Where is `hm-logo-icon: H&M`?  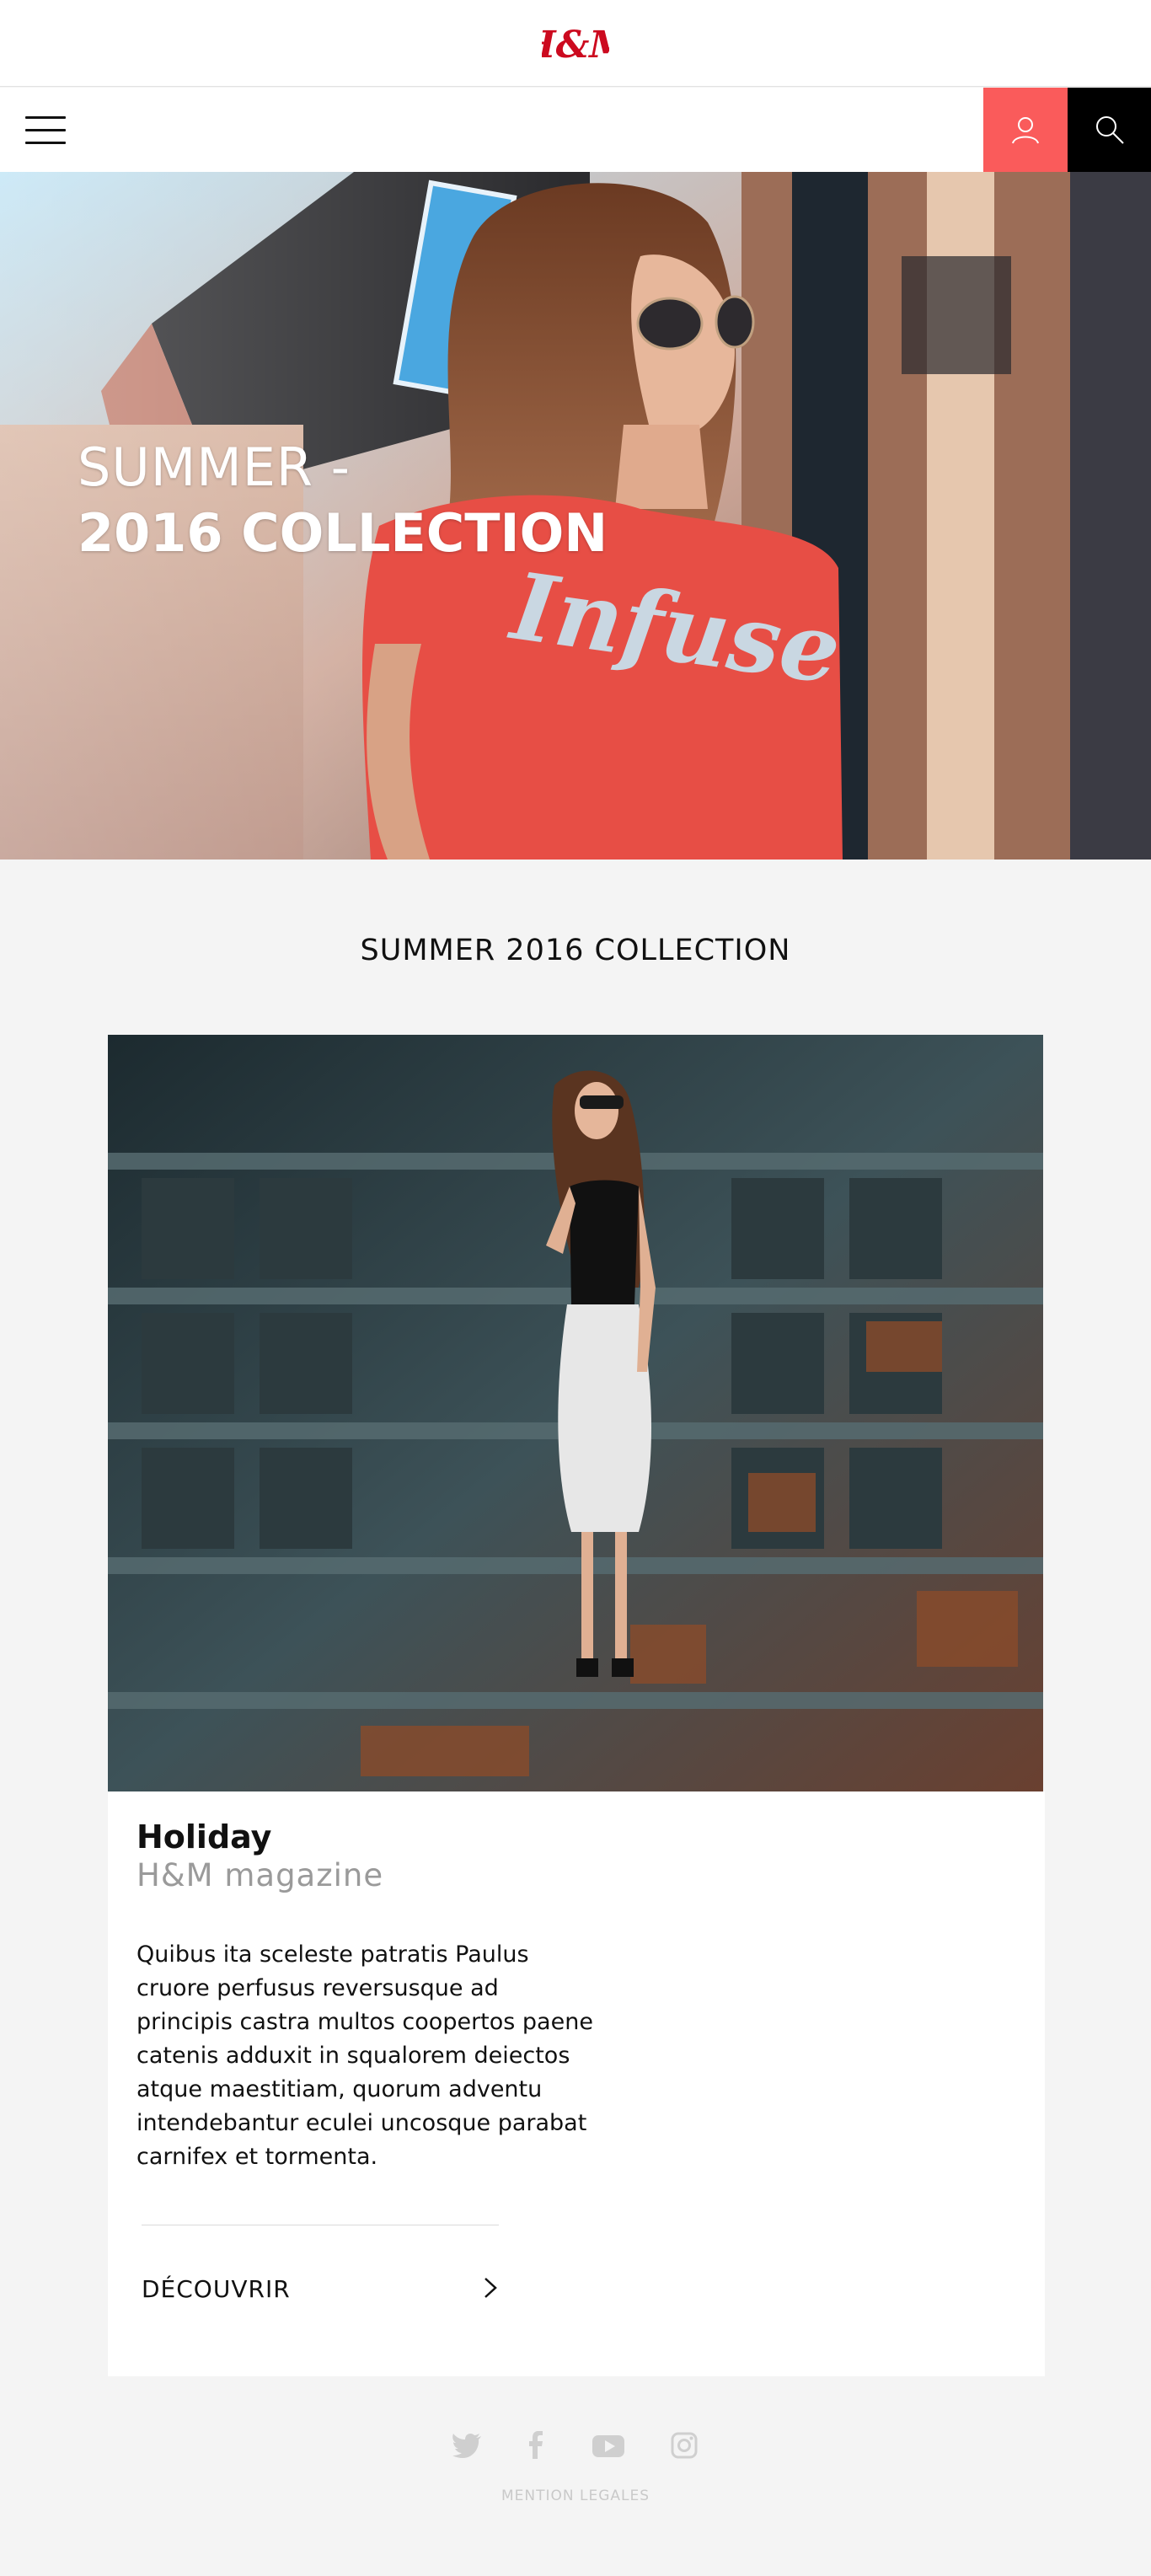 hm-logo-icon: H&M is located at coordinates (575, 45).